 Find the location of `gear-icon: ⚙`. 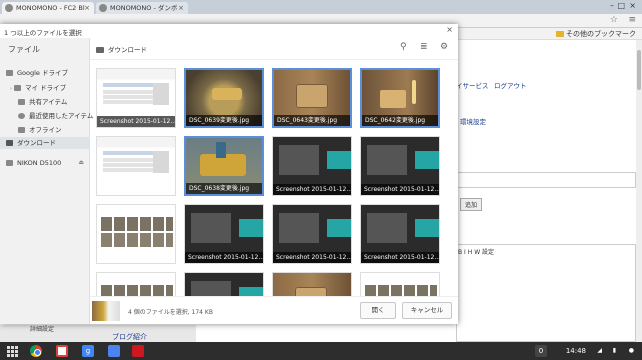

gear-icon: ⚙ is located at coordinates (444, 47).